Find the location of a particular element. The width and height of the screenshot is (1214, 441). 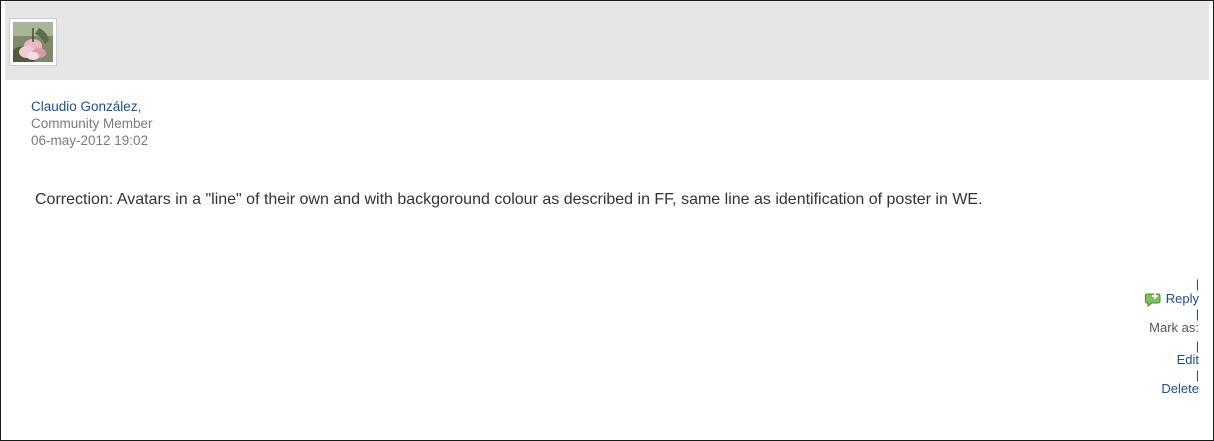

post-actions: | Reply | Mark as: | Edit | Delete is located at coordinates (1171, 337).